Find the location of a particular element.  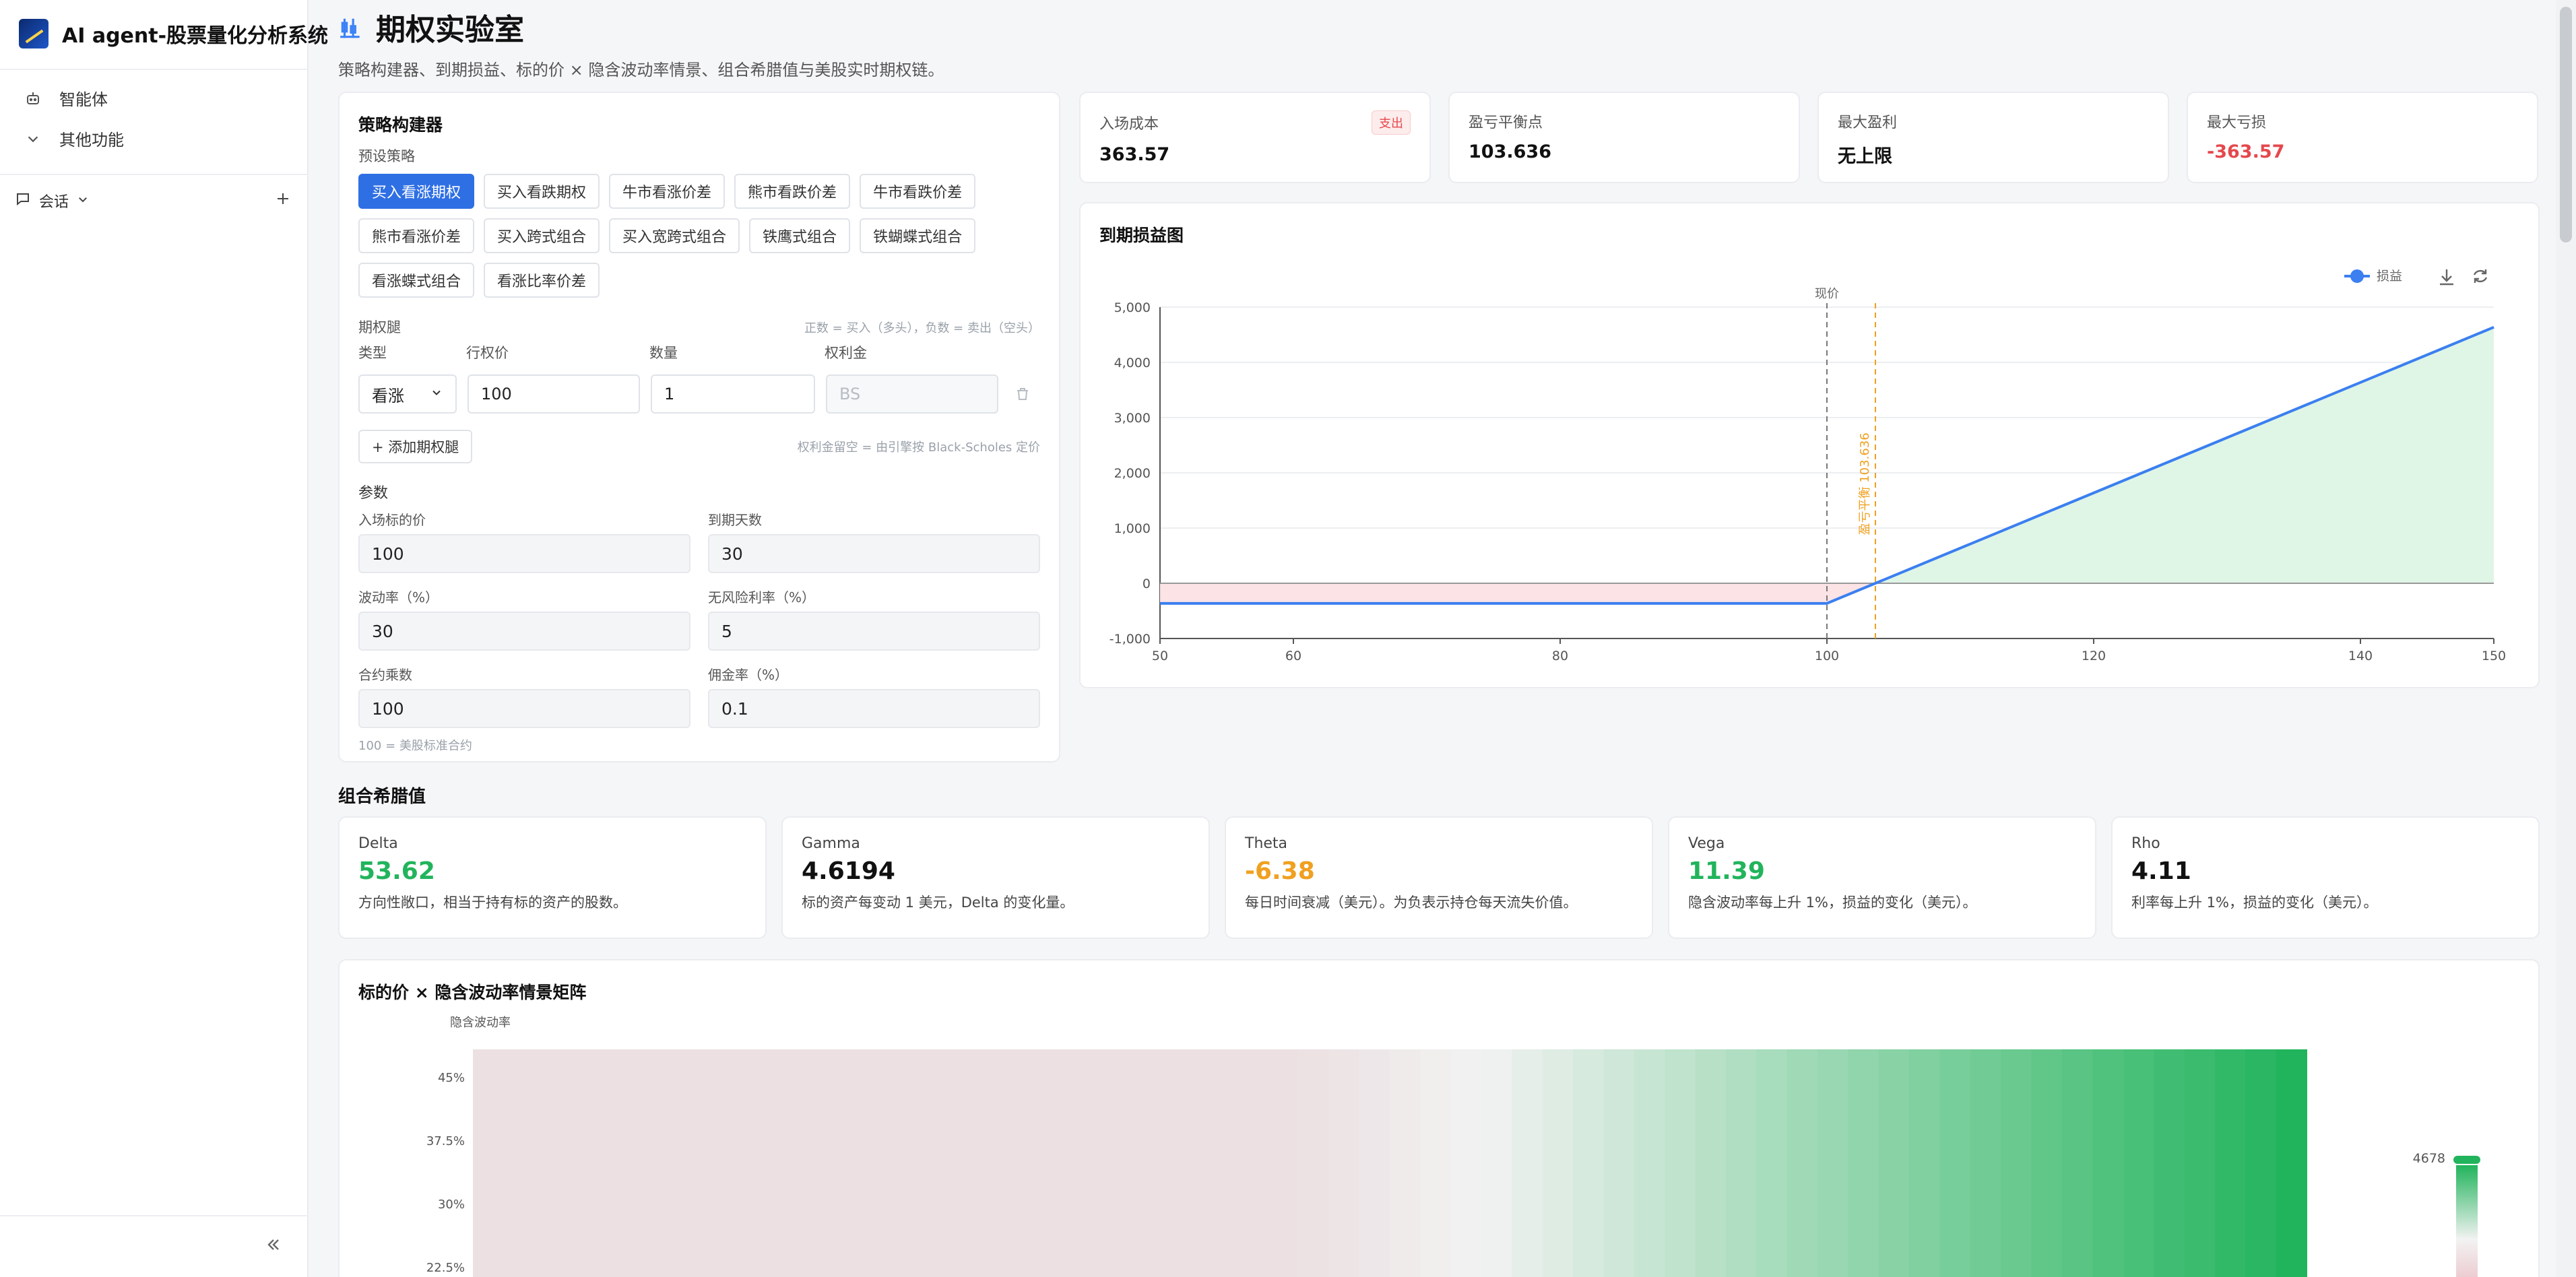

download-icon-path is located at coordinates (2446, 277).